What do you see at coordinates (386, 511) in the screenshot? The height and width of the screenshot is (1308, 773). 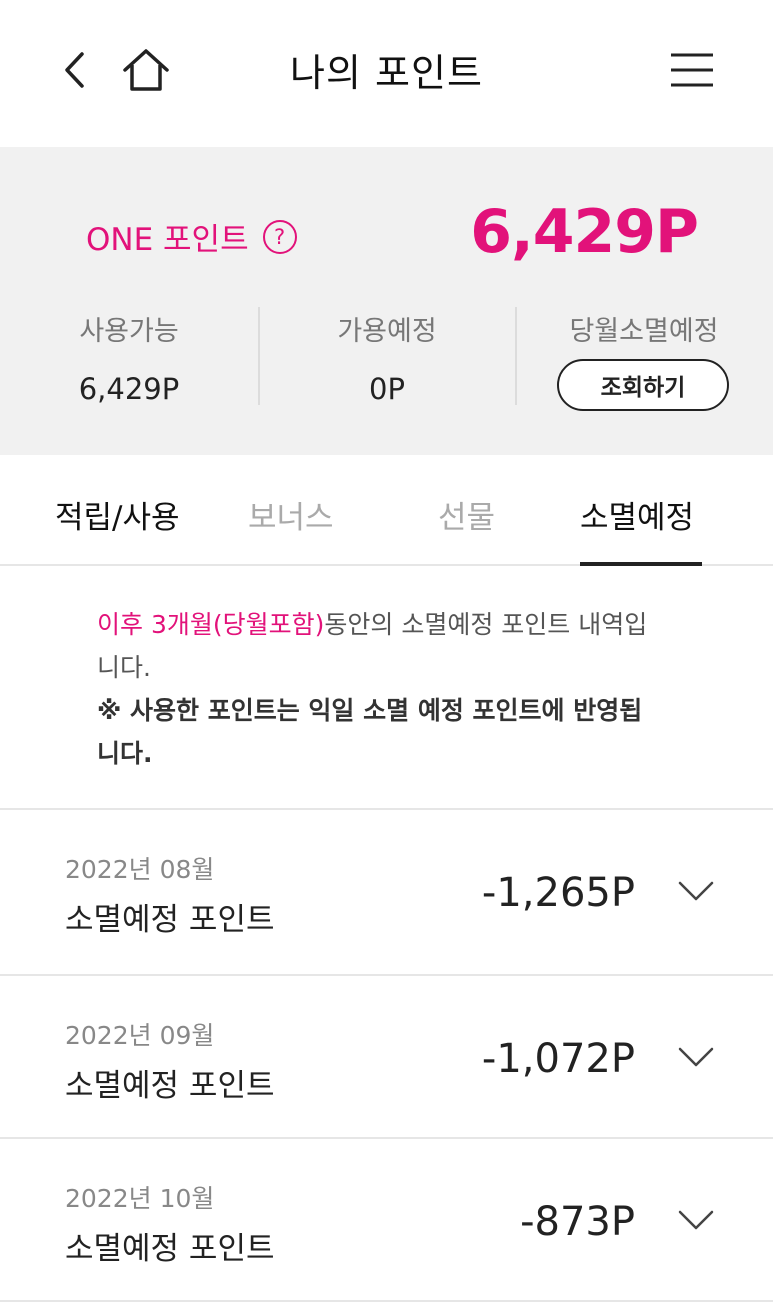 I see `tab-bar: 적립/사용 보너스 선물 소멸예정` at bounding box center [386, 511].